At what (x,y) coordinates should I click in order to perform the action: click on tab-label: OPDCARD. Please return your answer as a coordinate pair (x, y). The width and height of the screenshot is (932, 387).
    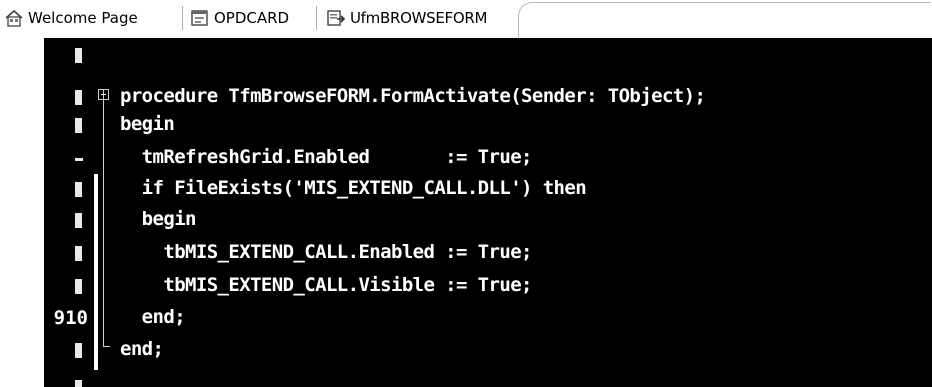
    Looking at the image, I should click on (252, 18).